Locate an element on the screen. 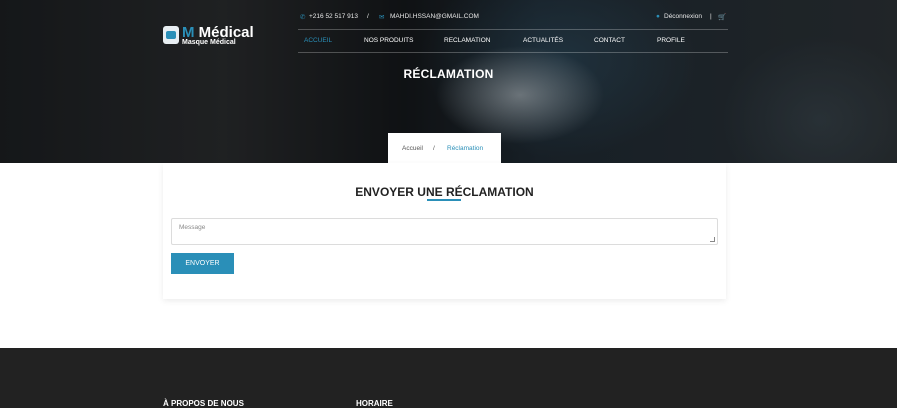 The width and height of the screenshot is (897, 408). breadcrumb: Accueil / Réclamation is located at coordinates (444, 148).